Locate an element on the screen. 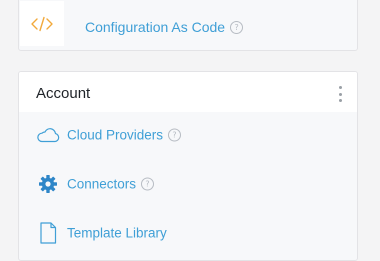 This screenshot has height=261, width=380. connectors-link: Connectors ? is located at coordinates (111, 184).